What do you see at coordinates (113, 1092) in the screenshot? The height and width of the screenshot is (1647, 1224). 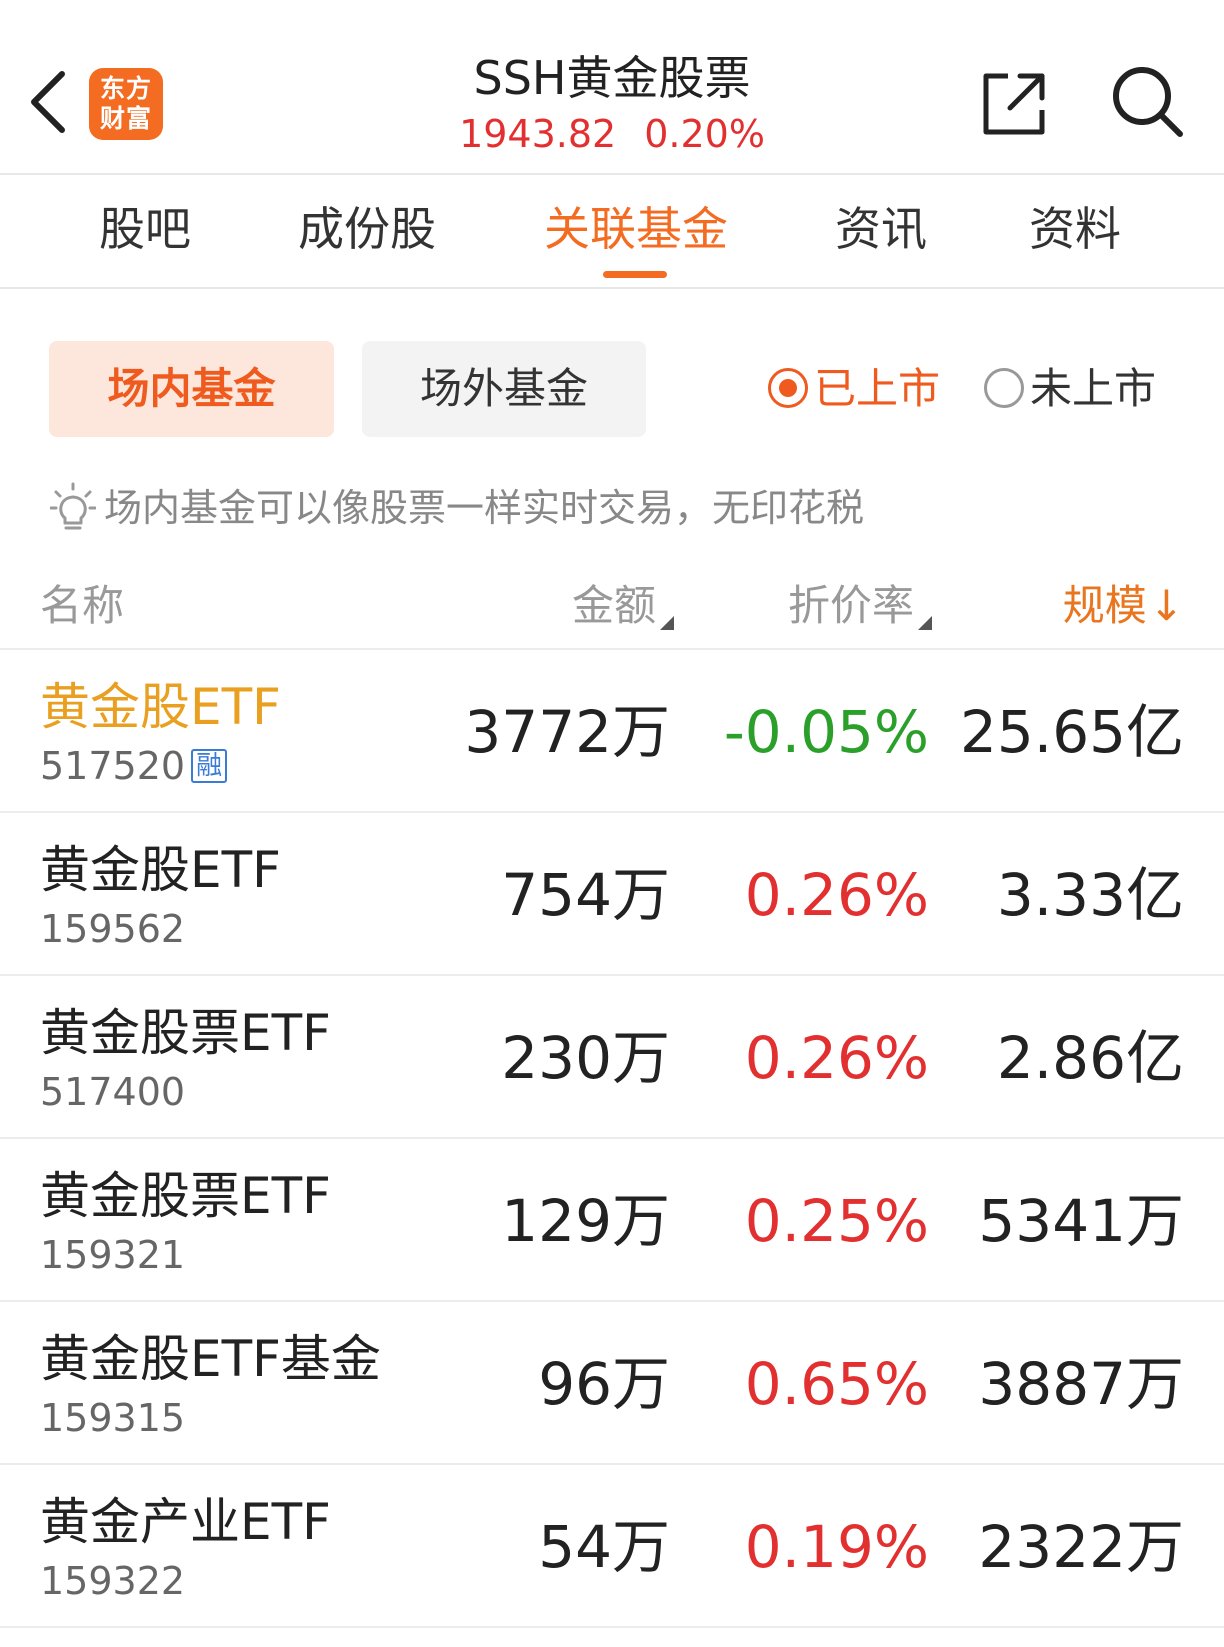 I see `fund-code: 517400` at bounding box center [113, 1092].